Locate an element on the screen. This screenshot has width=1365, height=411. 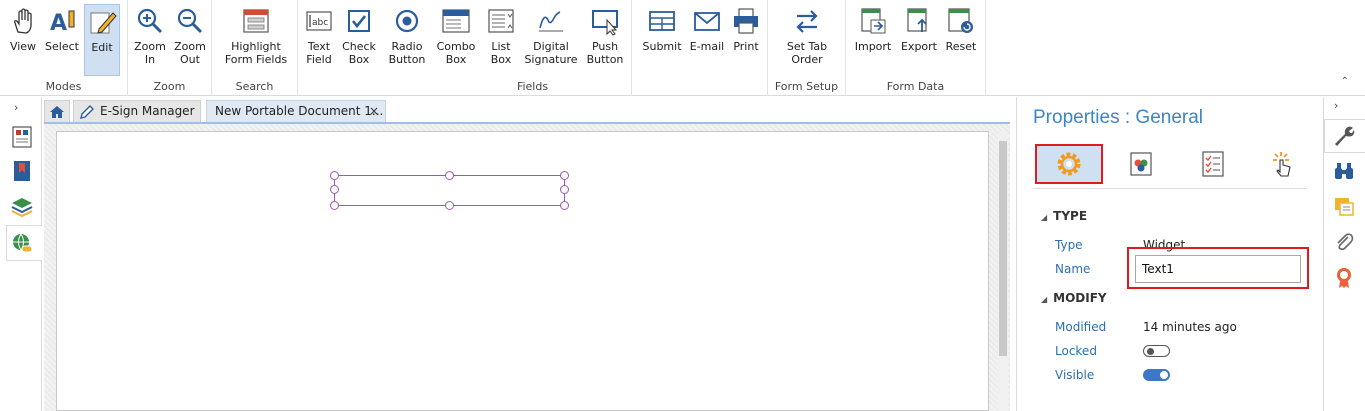
resize-handle-top-left is located at coordinates (334, 175).